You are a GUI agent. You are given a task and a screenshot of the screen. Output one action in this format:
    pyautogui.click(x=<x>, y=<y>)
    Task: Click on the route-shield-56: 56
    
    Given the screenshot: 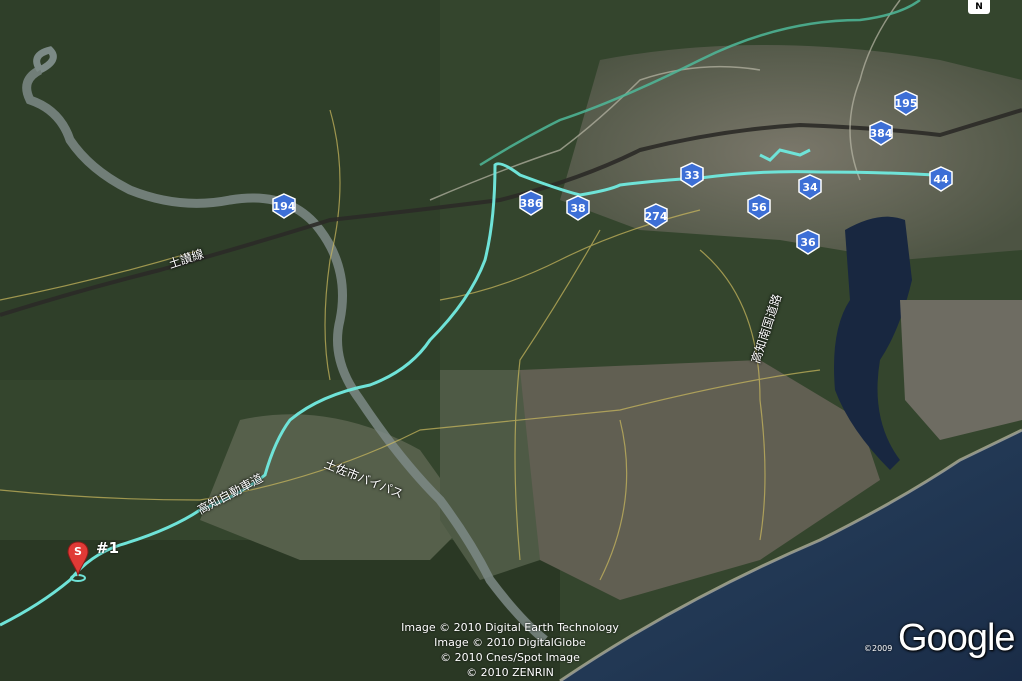 What is the action you would take?
    pyautogui.click(x=759, y=207)
    